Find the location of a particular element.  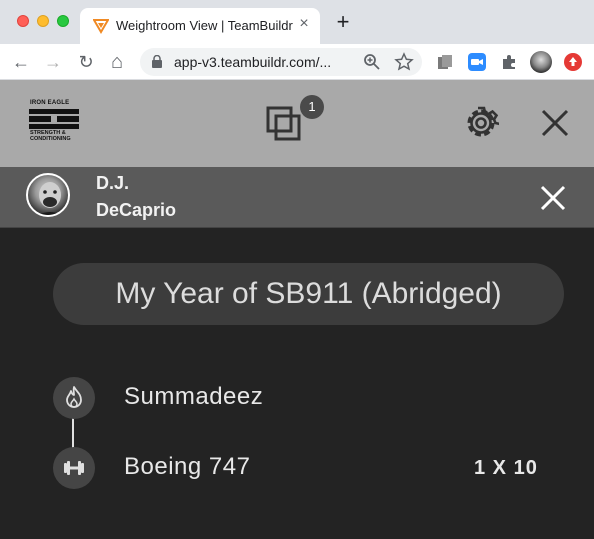

browser-tab: Weightroom View | TeamBuildr × is located at coordinates (200, 26).